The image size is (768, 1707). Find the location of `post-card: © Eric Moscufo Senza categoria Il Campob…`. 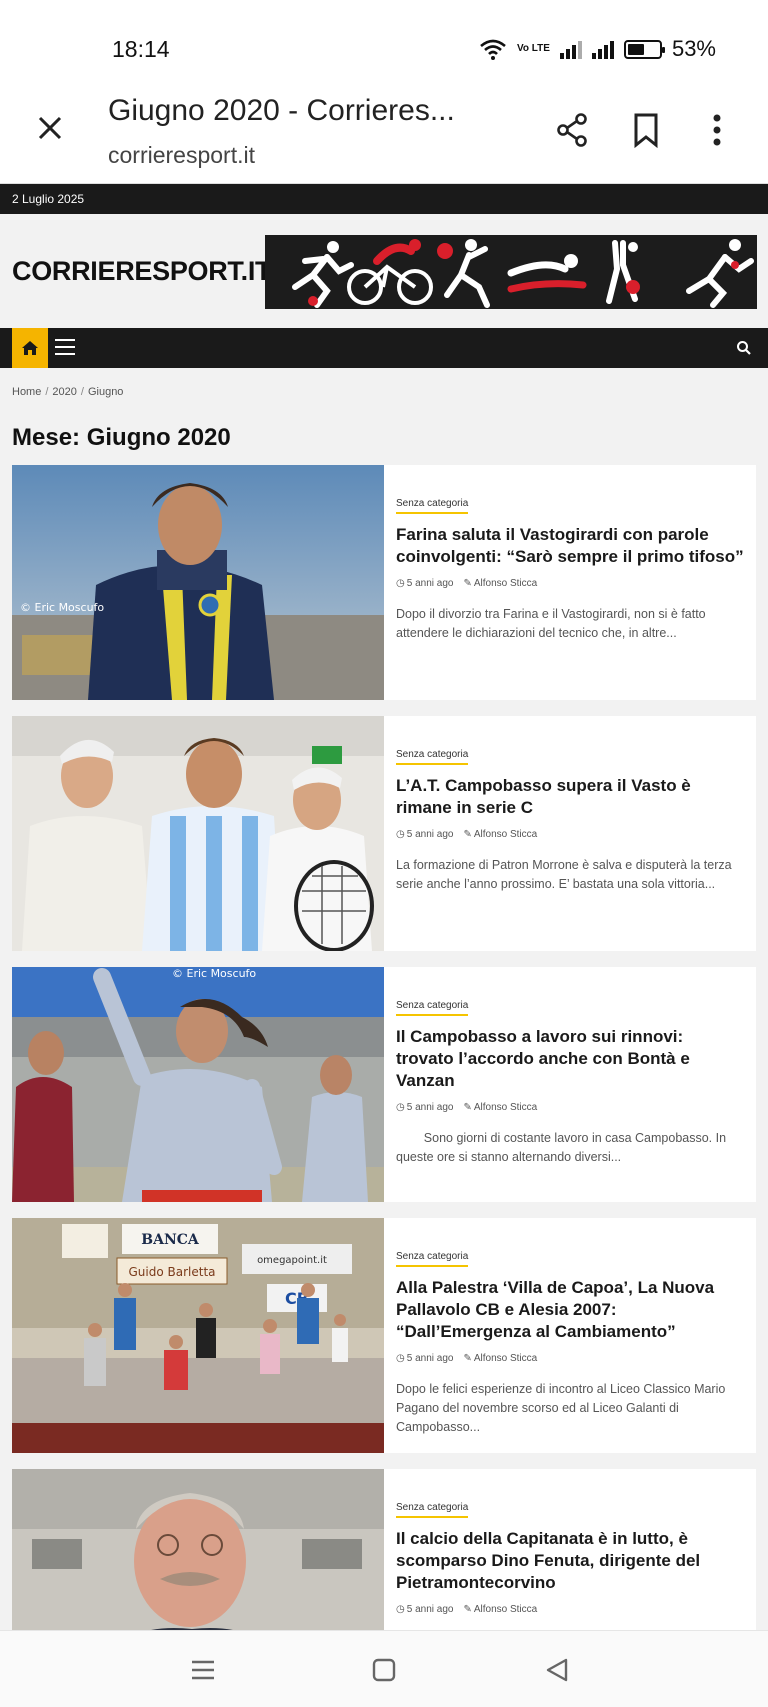

post-card: © Eric Moscufo Senza categoria Il Campob… is located at coordinates (384, 1084).